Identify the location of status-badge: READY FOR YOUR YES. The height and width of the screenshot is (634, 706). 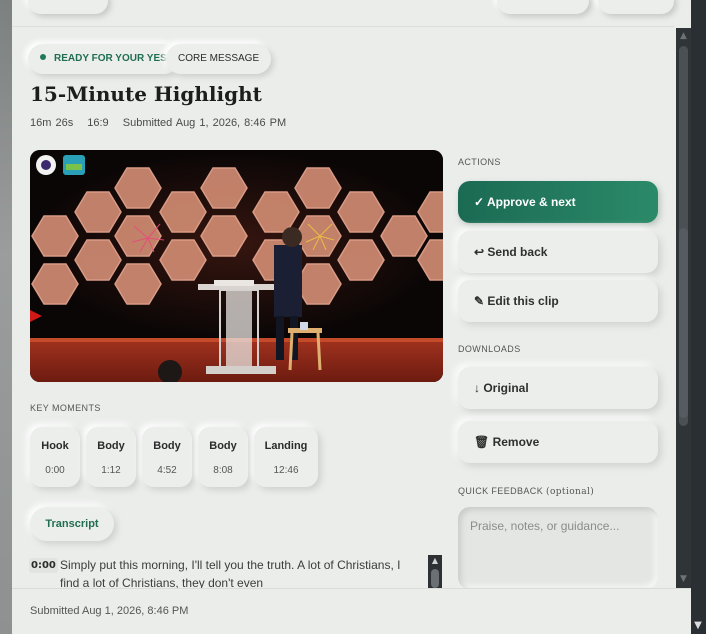
(103, 59).